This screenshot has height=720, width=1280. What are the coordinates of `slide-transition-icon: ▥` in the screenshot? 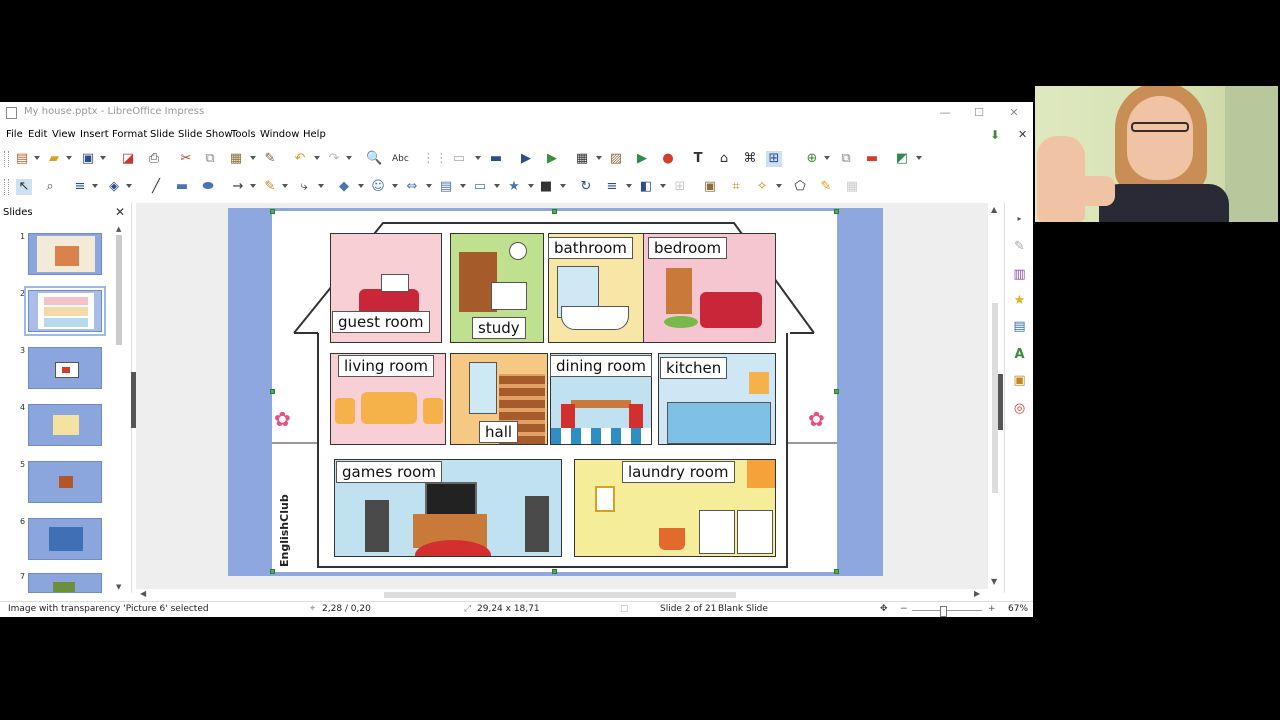 It's located at (1019, 274).